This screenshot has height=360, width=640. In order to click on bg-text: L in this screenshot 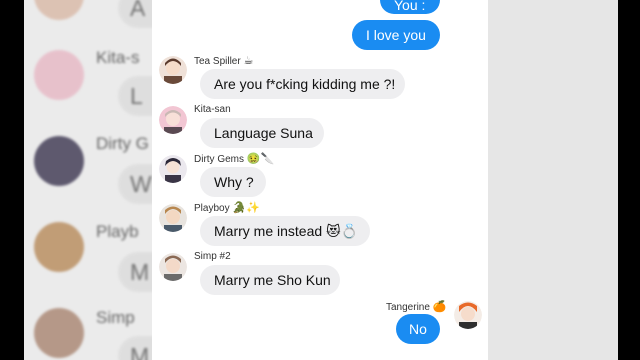, I will do `click(136, 96)`.